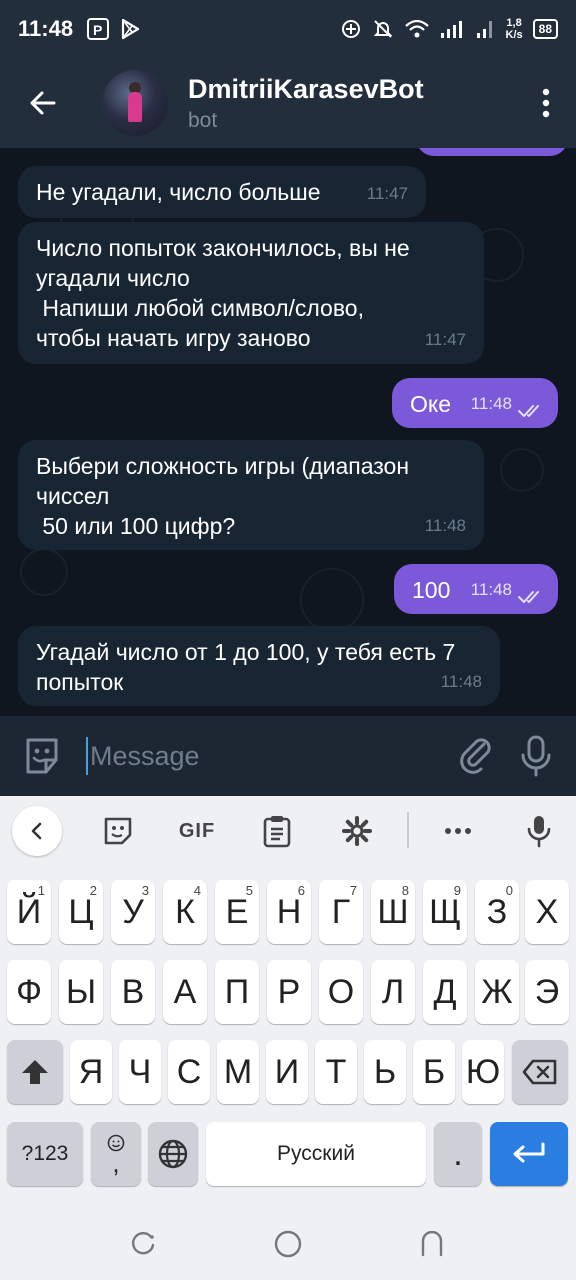 The image size is (576, 1280). Describe the element at coordinates (81, 992) in the screenshot. I see `key-letter: Ы` at that location.